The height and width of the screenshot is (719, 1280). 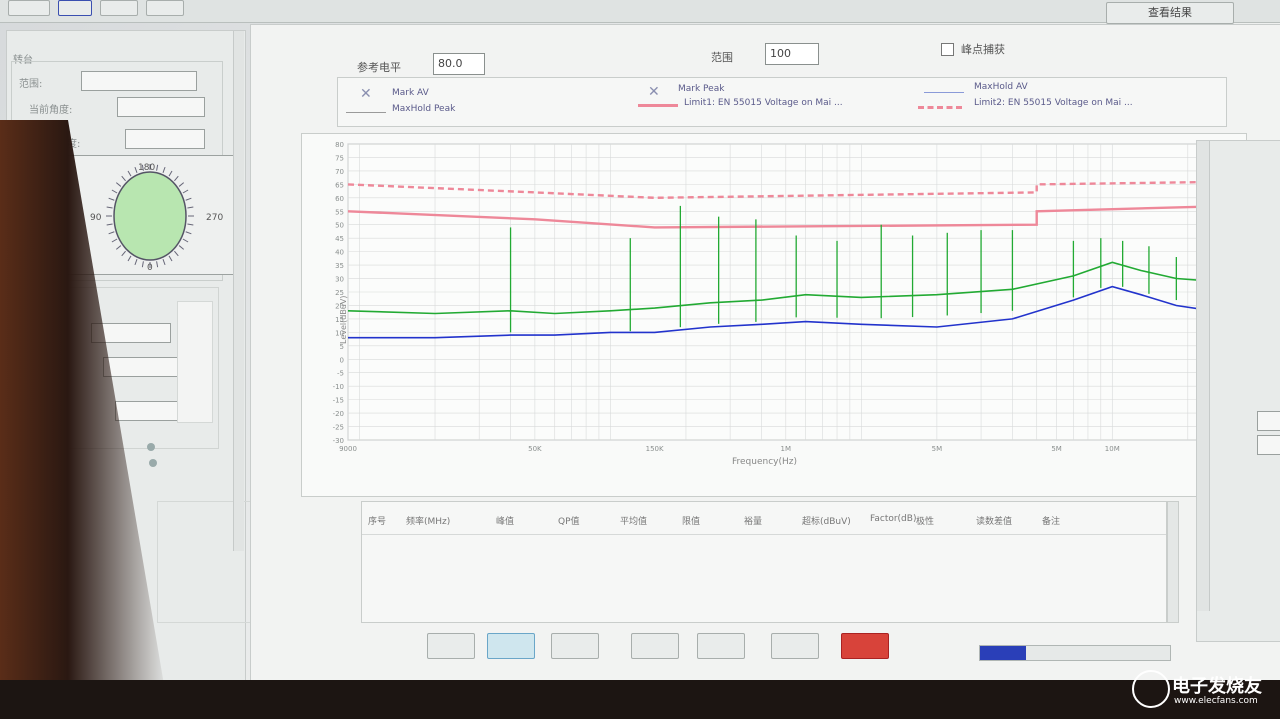 What do you see at coordinates (701, 89) in the screenshot?
I see `legend-mark-peak: Mark Peak` at bounding box center [701, 89].